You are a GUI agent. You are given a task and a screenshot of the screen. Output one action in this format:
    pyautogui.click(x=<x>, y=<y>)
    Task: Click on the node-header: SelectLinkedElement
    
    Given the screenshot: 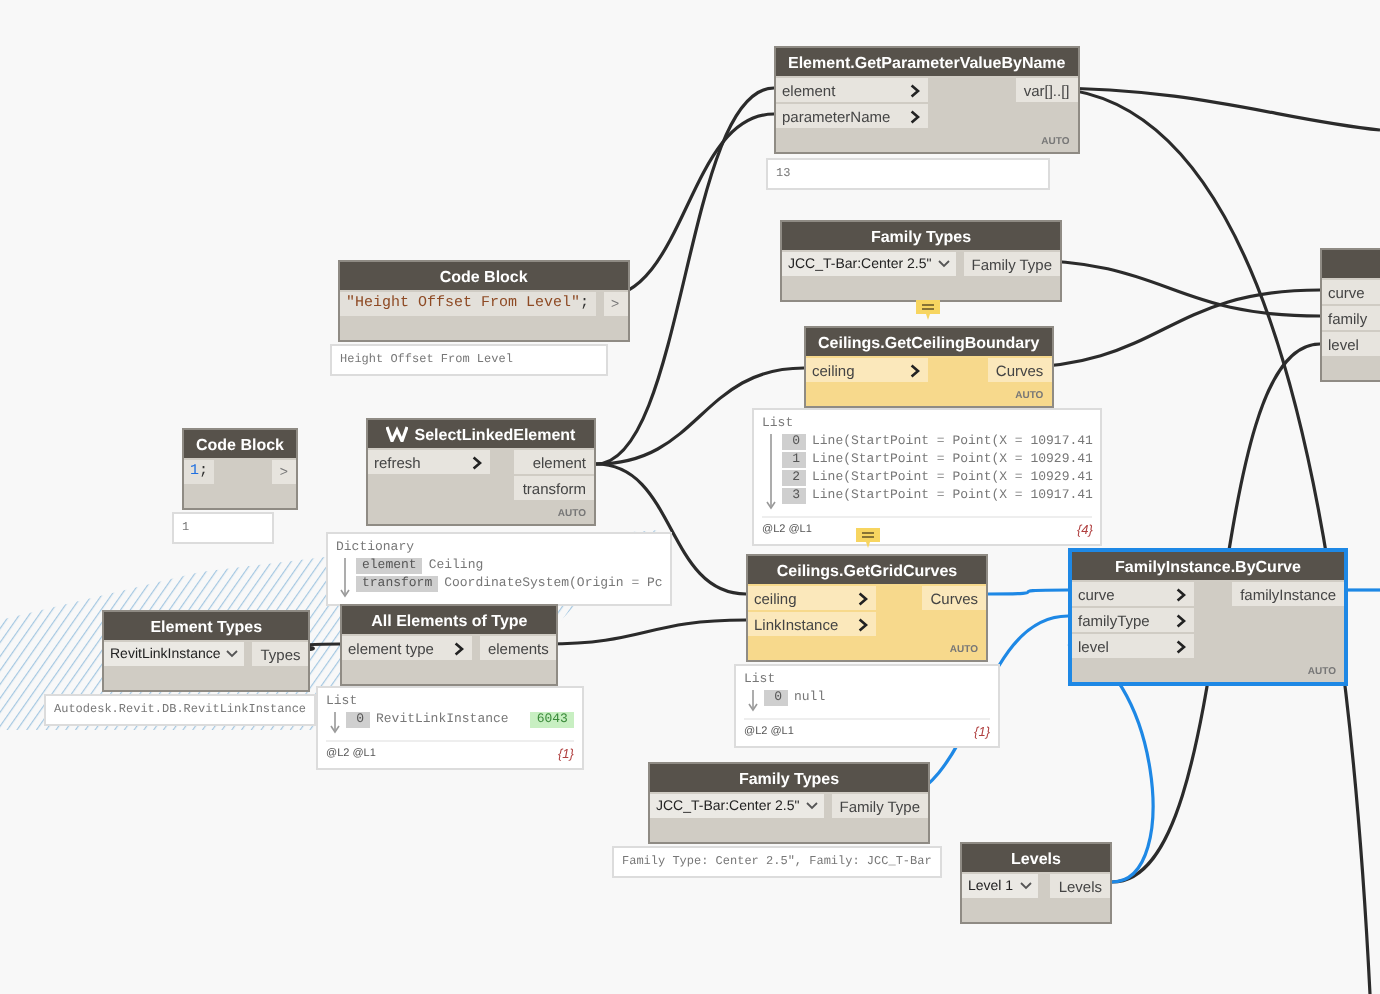 What is the action you would take?
    pyautogui.click(x=481, y=434)
    